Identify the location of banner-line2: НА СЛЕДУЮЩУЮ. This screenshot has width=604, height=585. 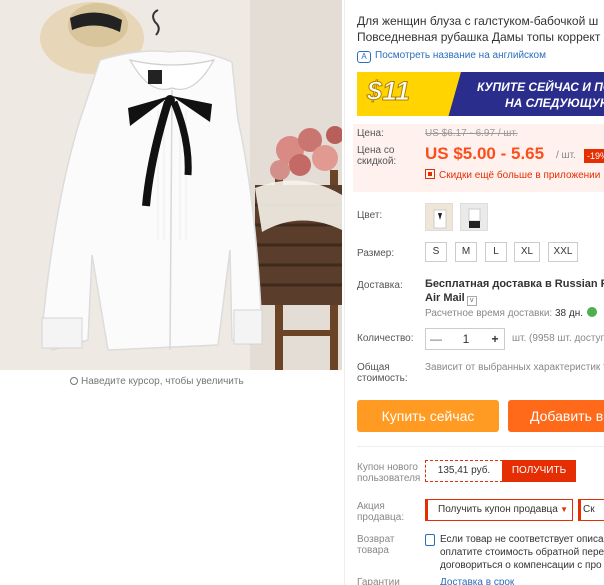
(554, 103).